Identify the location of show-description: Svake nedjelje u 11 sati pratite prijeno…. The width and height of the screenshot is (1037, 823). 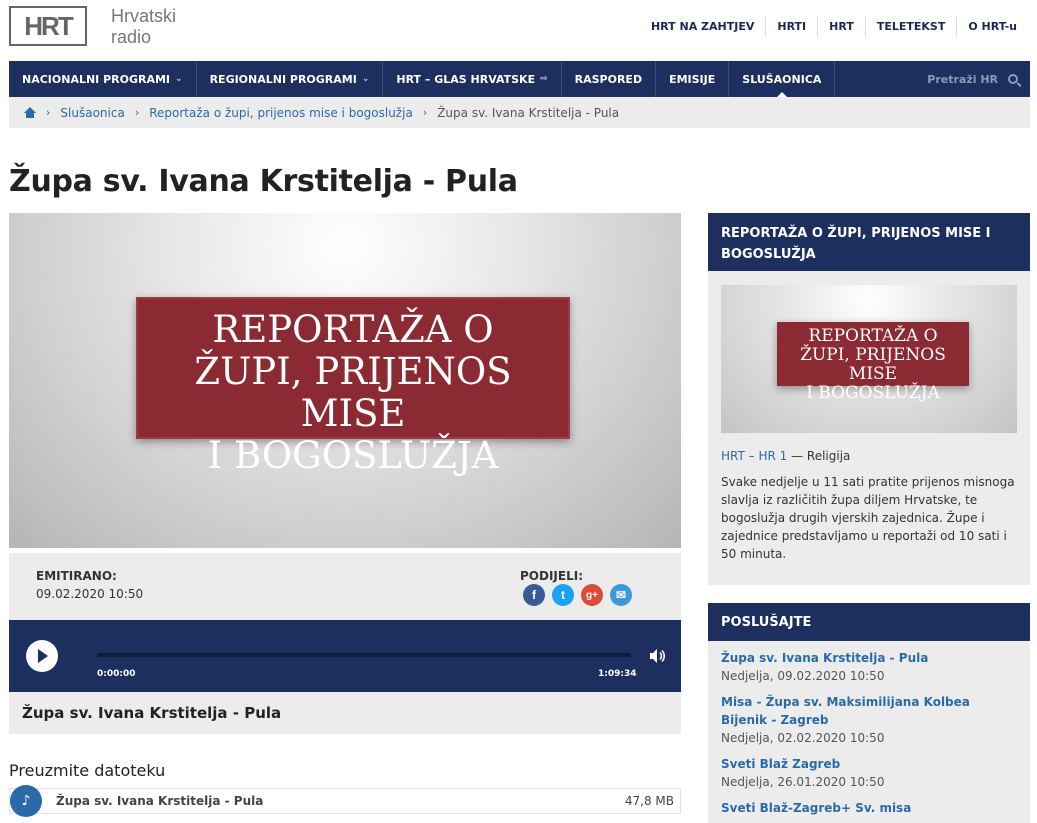
(868, 518).